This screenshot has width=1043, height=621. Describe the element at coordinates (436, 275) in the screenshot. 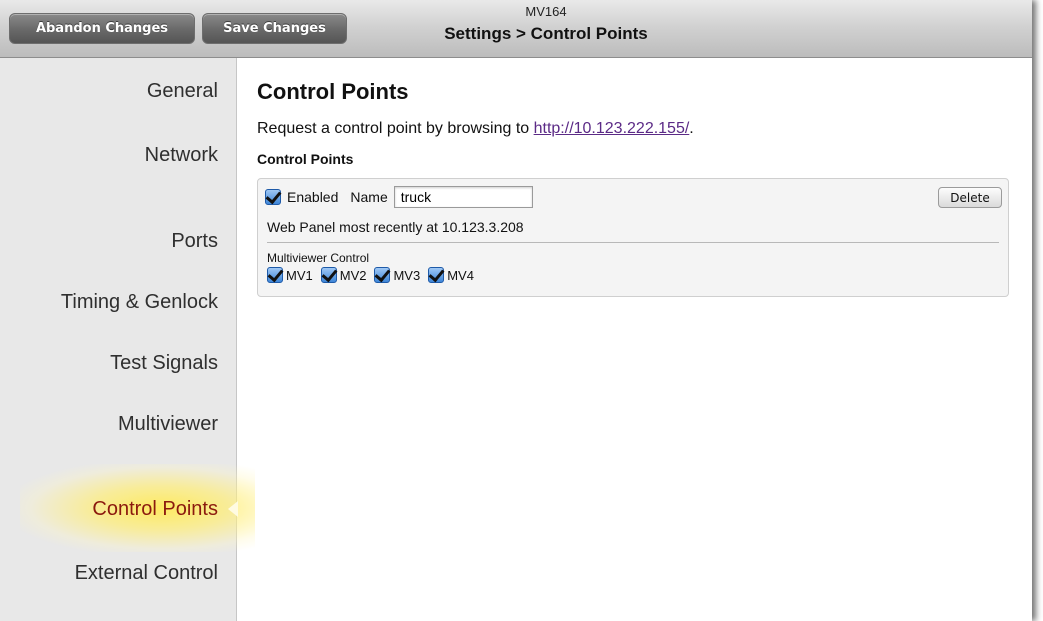

I see `mv4-checkbox` at that location.